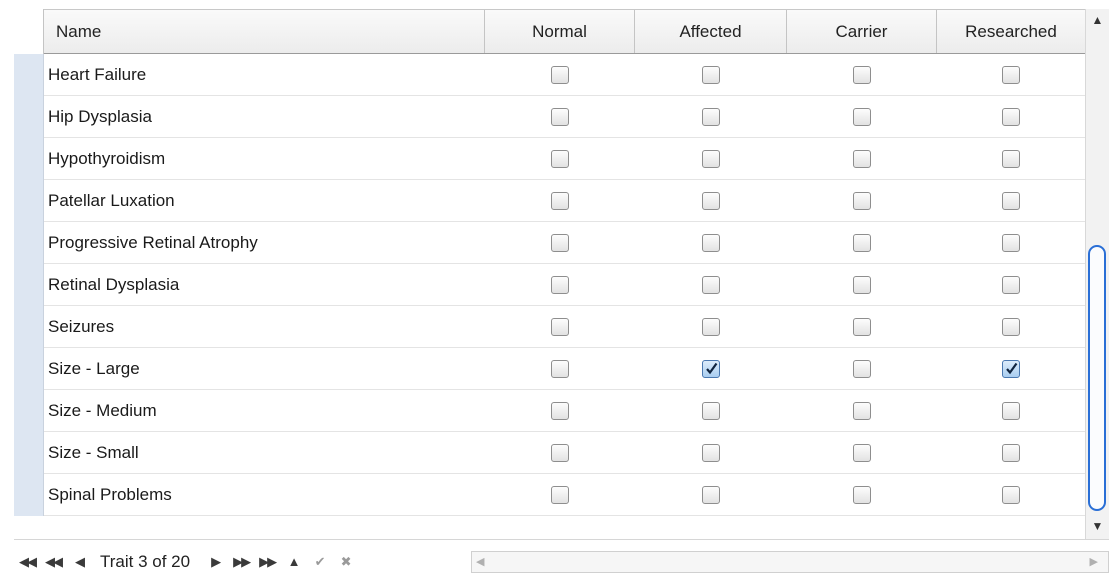  What do you see at coordinates (319, 562) in the screenshot?
I see `post-edit-icon: ✔` at bounding box center [319, 562].